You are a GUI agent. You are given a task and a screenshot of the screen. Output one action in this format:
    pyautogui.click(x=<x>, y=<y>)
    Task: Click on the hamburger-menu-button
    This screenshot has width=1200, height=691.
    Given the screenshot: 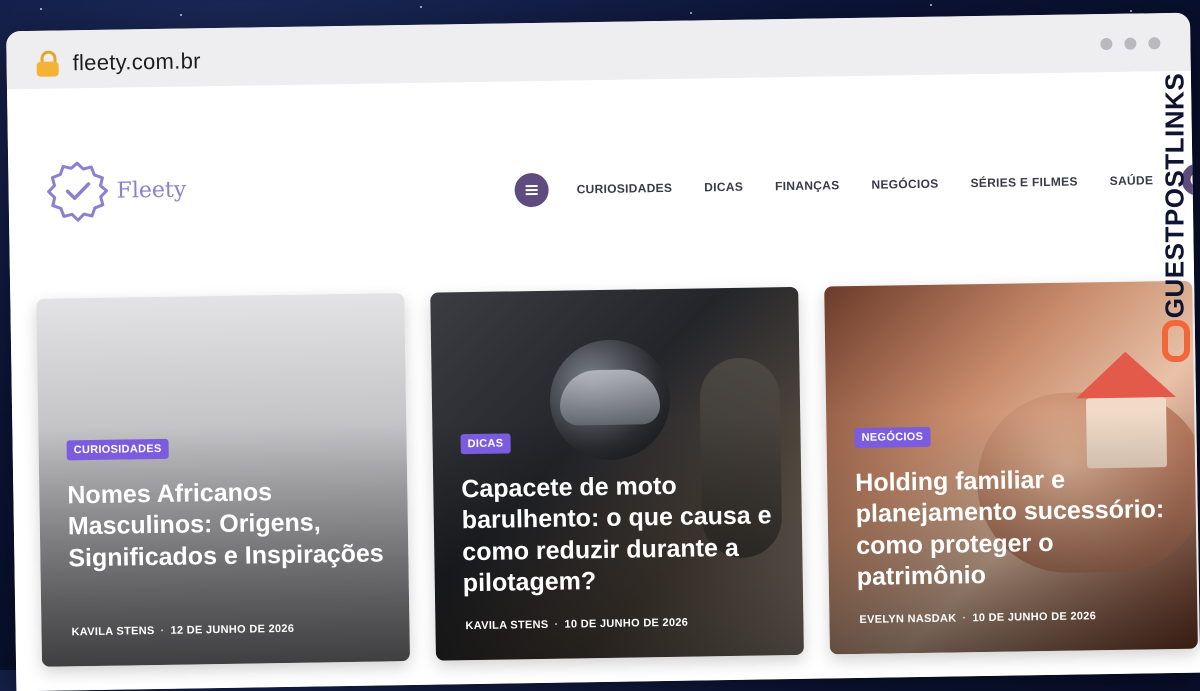 What is the action you would take?
    pyautogui.click(x=531, y=190)
    